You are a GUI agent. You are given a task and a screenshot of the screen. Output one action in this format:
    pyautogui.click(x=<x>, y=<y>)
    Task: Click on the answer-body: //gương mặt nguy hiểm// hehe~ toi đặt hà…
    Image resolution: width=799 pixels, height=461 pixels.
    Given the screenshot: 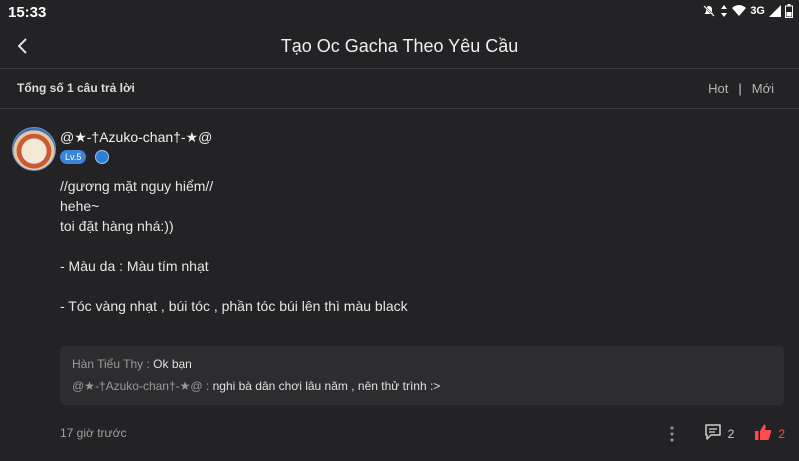 What is the action you would take?
    pyautogui.click(x=234, y=246)
    